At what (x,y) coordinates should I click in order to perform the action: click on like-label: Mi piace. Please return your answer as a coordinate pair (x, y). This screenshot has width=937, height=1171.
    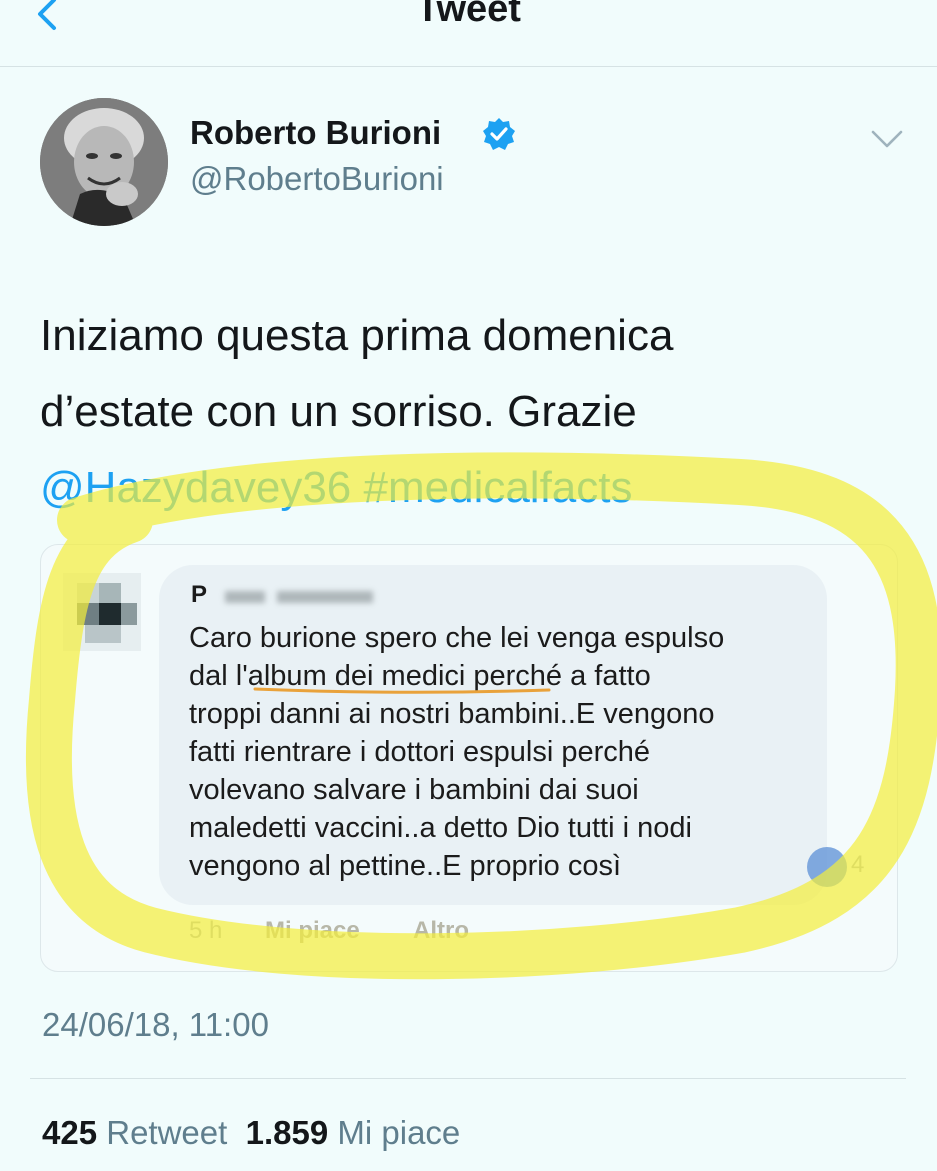
    Looking at the image, I should click on (398, 1132).